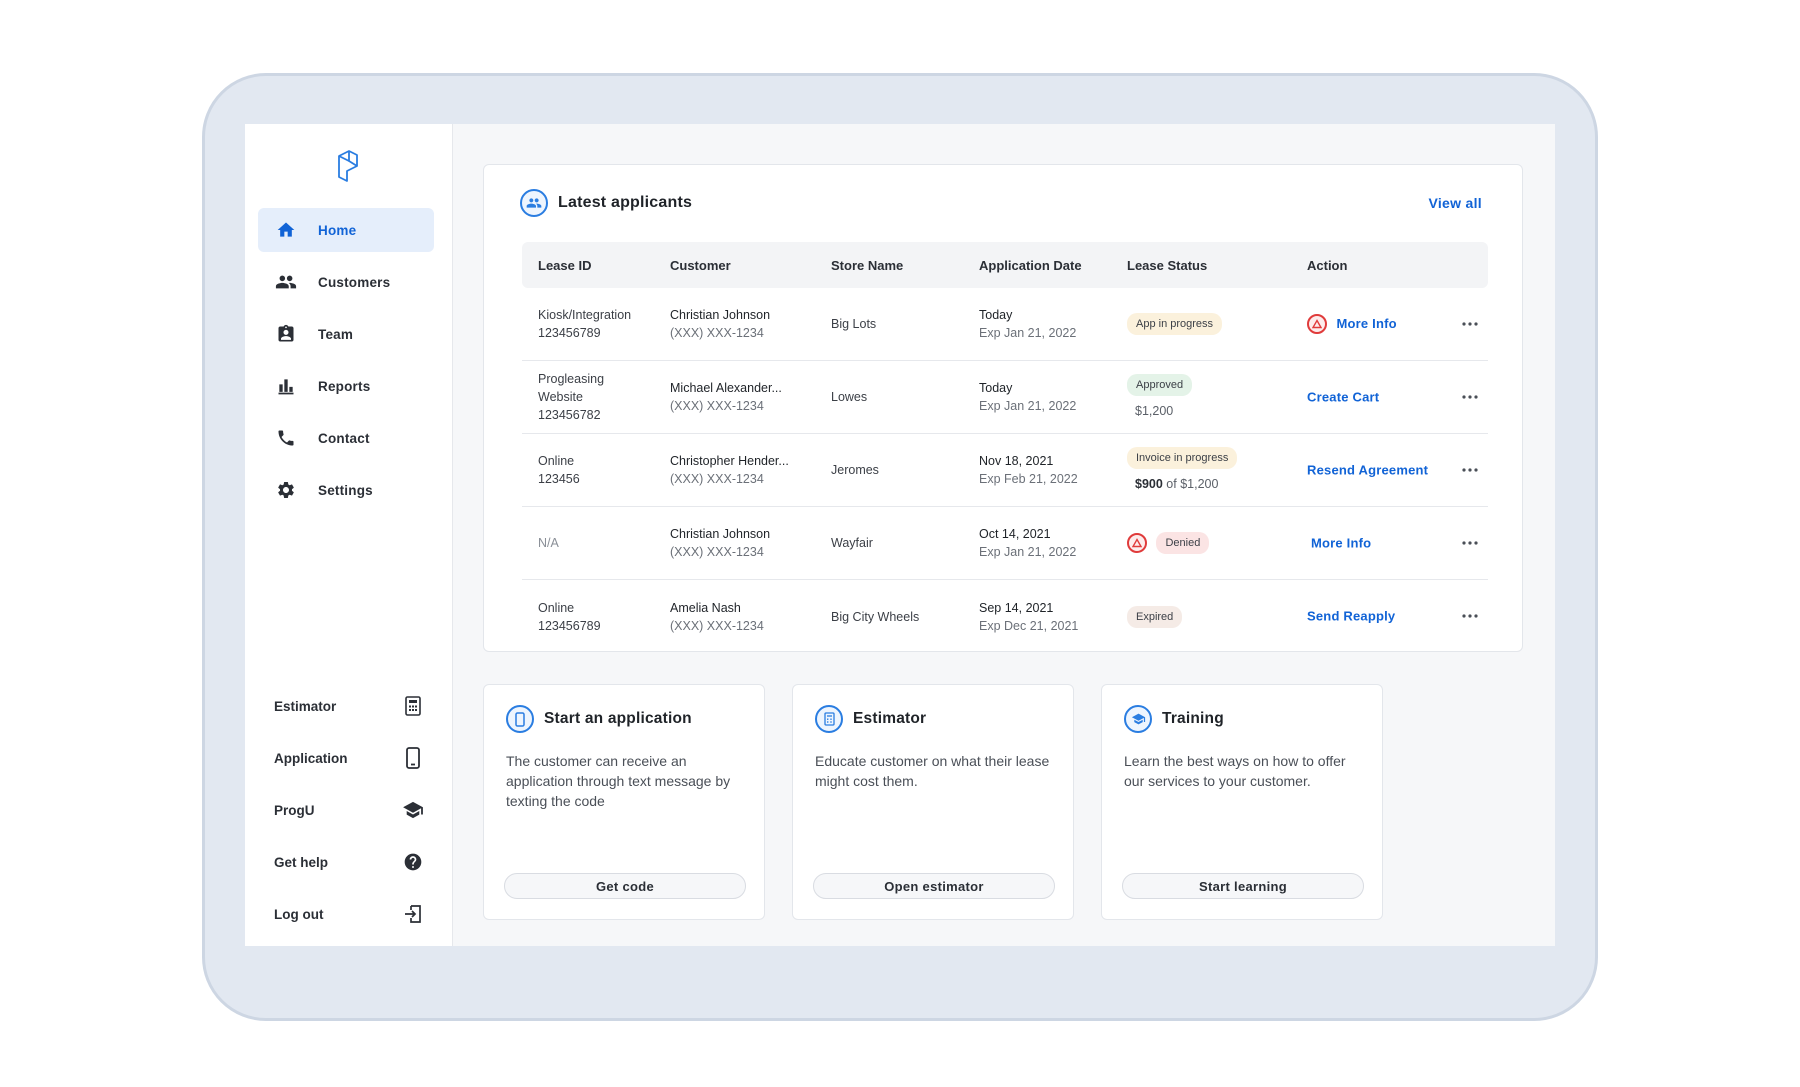 The height and width of the screenshot is (1087, 1800). What do you see at coordinates (854, 324) in the screenshot?
I see `store-cell: Big Lots` at bounding box center [854, 324].